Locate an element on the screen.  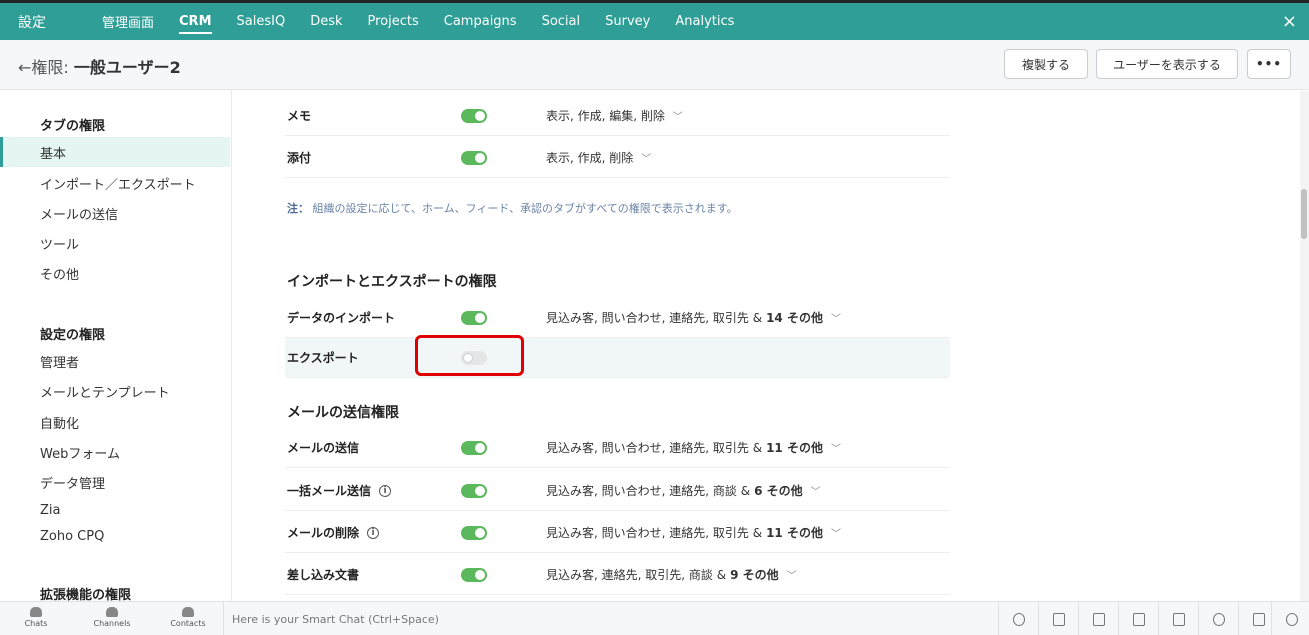
permission-dropdown: 見込み客, 問い合わせ, 連絡先, 商談 & 6 その他 ﹀ is located at coordinates (683, 490).